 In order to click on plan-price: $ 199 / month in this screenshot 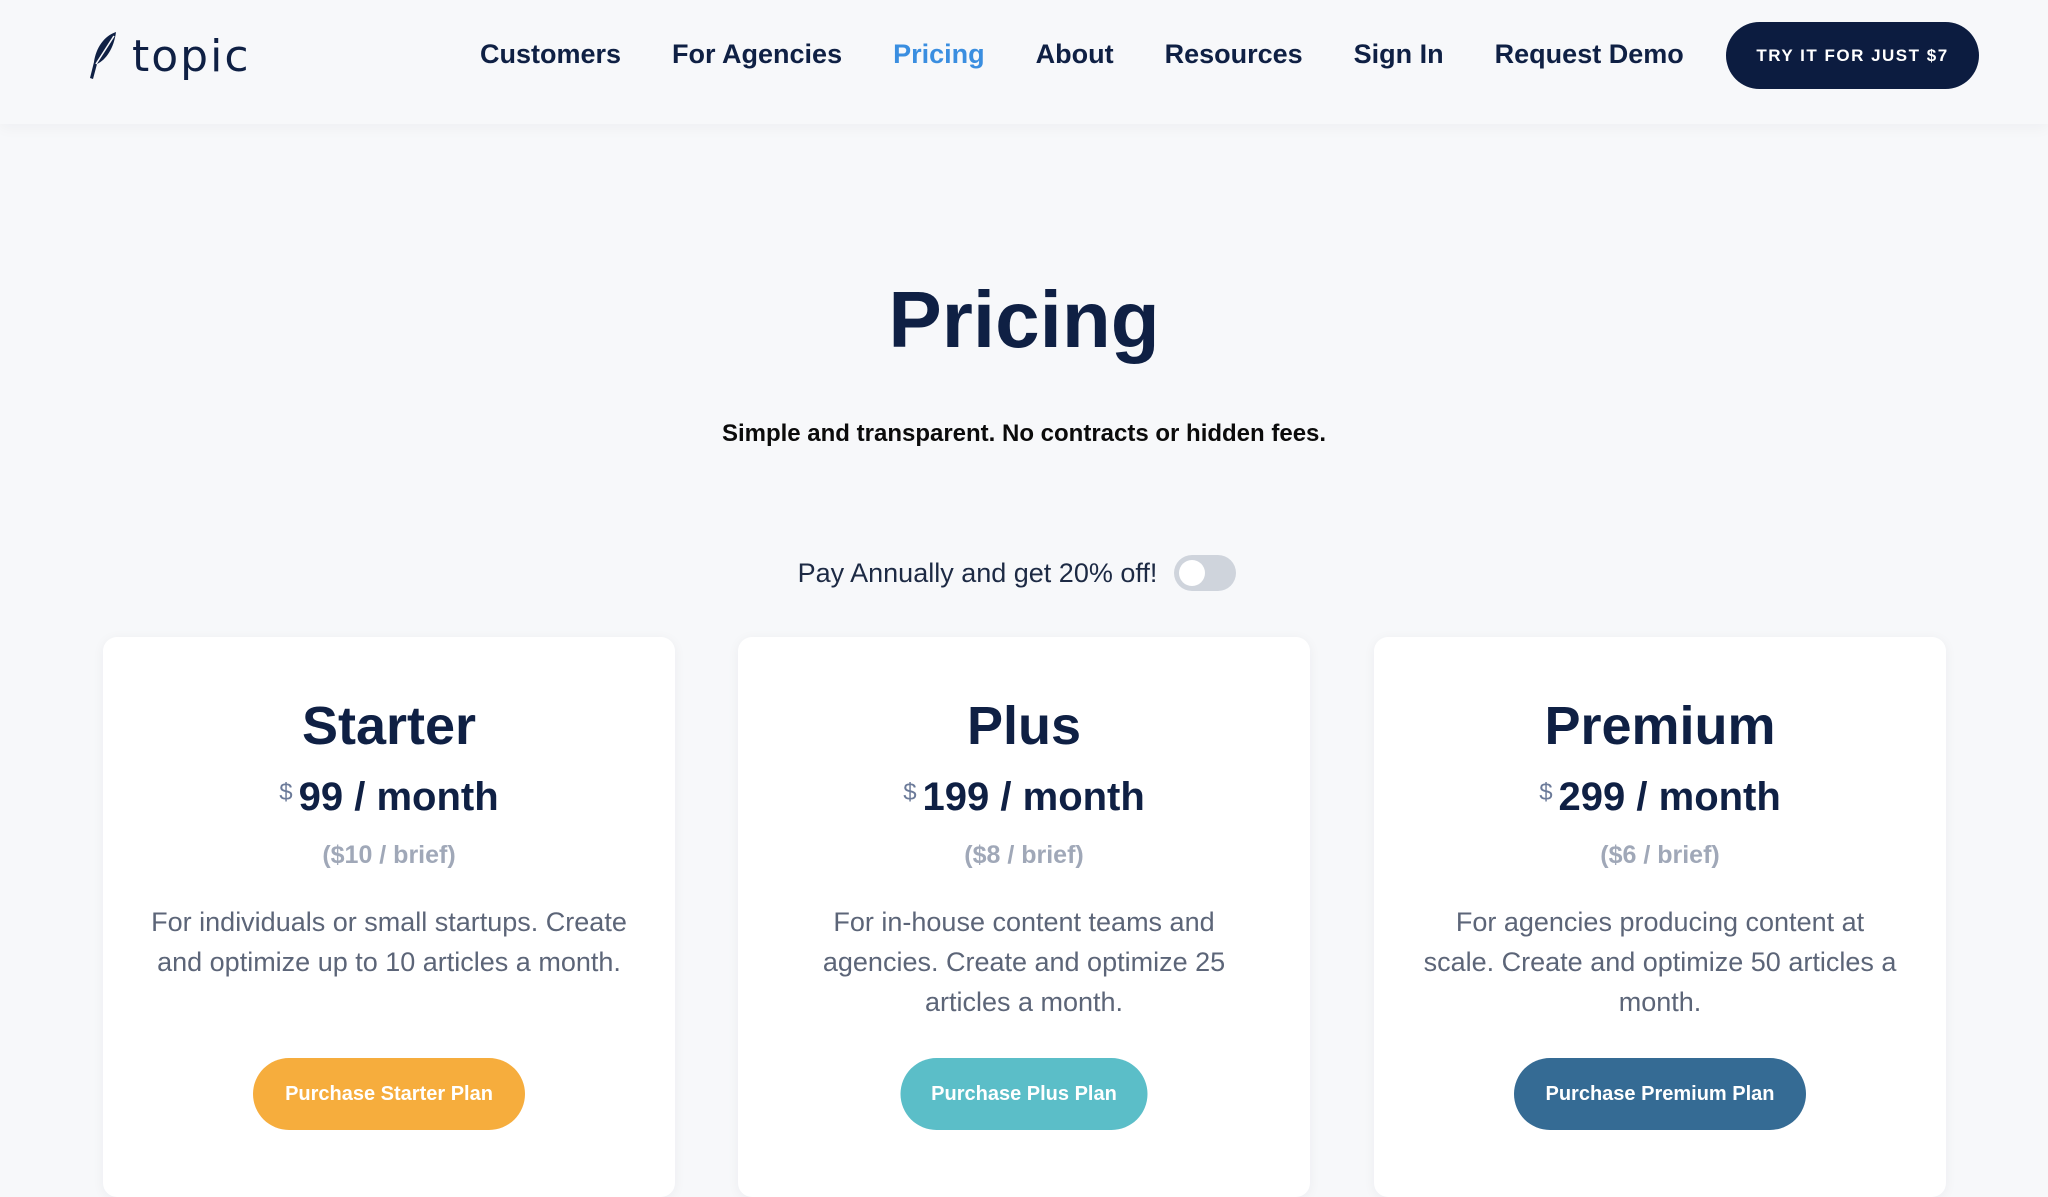, I will do `click(1024, 797)`.